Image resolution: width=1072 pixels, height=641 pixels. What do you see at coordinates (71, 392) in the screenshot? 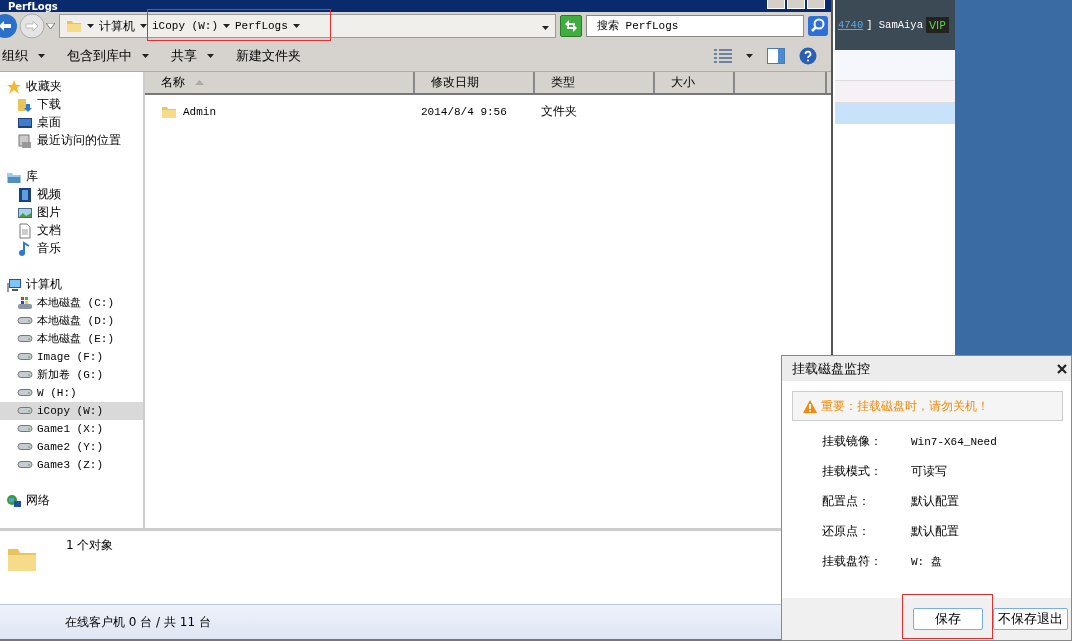
I see `nav-item: W (H:)` at bounding box center [71, 392].